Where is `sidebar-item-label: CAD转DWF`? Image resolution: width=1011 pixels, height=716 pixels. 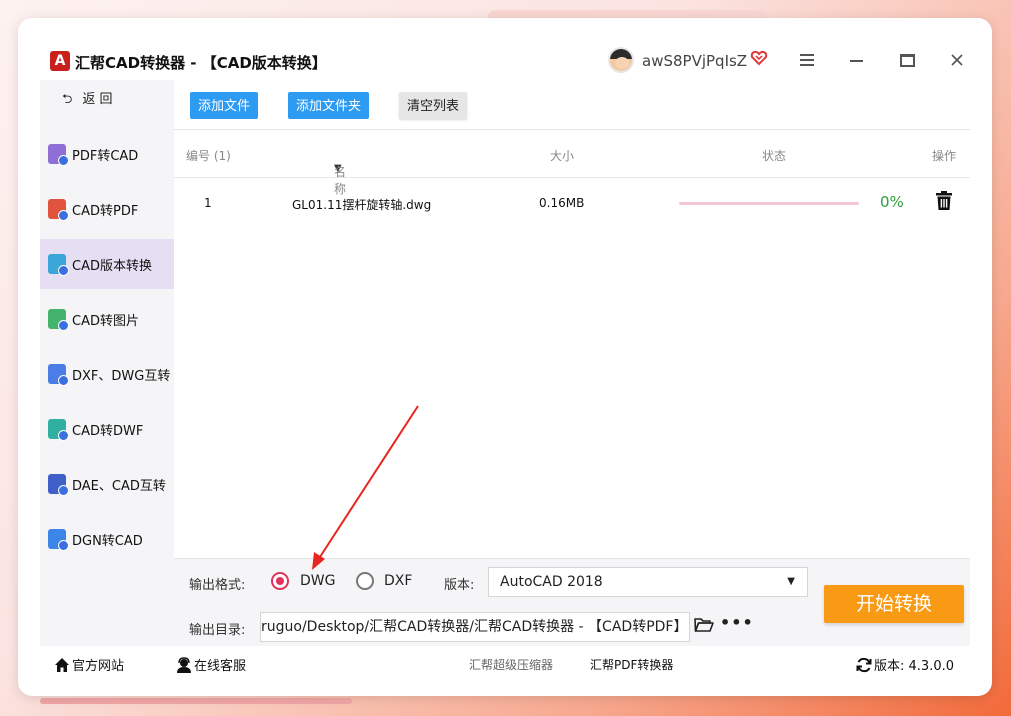 sidebar-item-label: CAD转DWF is located at coordinates (108, 431).